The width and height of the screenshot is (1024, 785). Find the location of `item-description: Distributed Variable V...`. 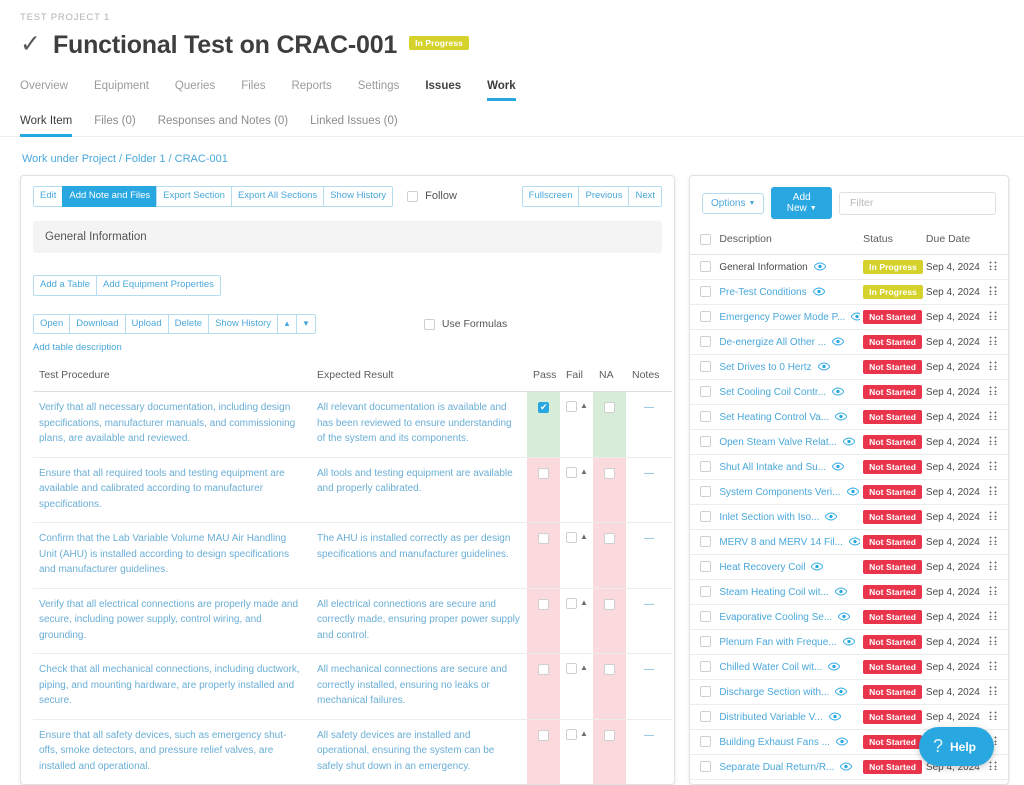

item-description: Distributed Variable V... is located at coordinates (770, 717).